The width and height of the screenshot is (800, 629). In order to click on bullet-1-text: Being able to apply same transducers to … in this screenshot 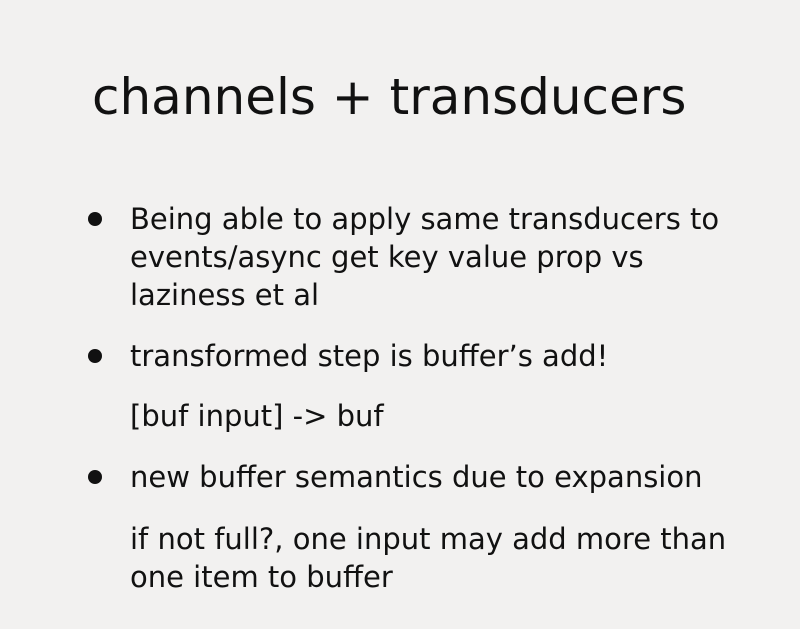, I will do `click(425, 257)`.